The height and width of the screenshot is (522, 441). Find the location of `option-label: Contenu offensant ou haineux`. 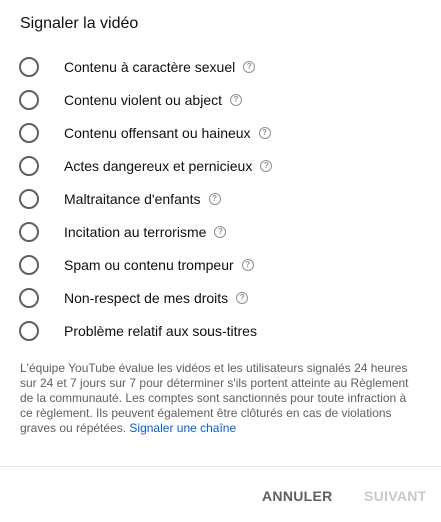

option-label: Contenu offensant ou haineux is located at coordinates (157, 132).